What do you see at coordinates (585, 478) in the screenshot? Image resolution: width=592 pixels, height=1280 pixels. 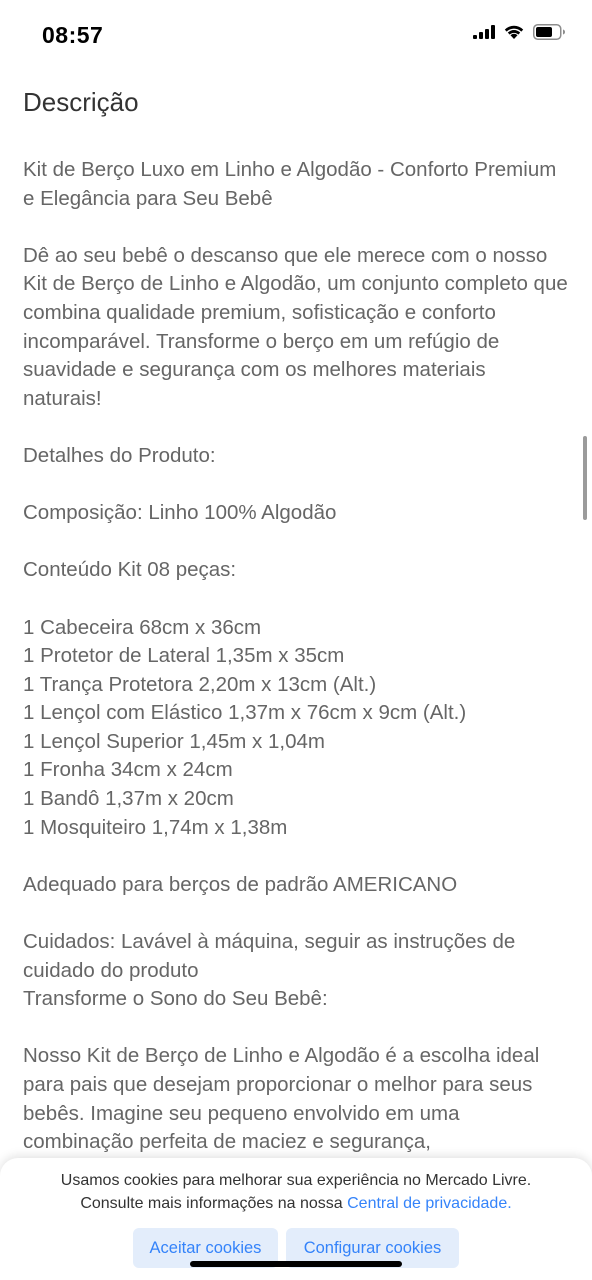 I see `scrollbar` at bounding box center [585, 478].